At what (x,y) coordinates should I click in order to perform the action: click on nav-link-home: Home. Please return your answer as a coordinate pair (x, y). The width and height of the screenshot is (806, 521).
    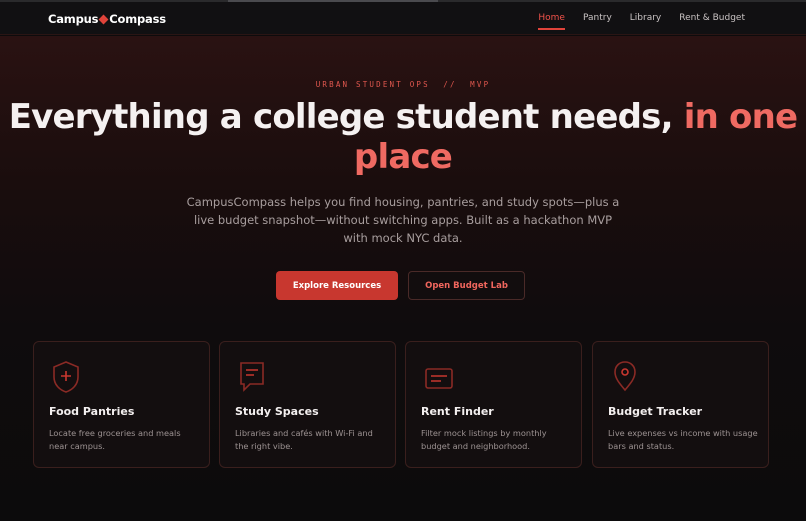
    Looking at the image, I should click on (551, 21).